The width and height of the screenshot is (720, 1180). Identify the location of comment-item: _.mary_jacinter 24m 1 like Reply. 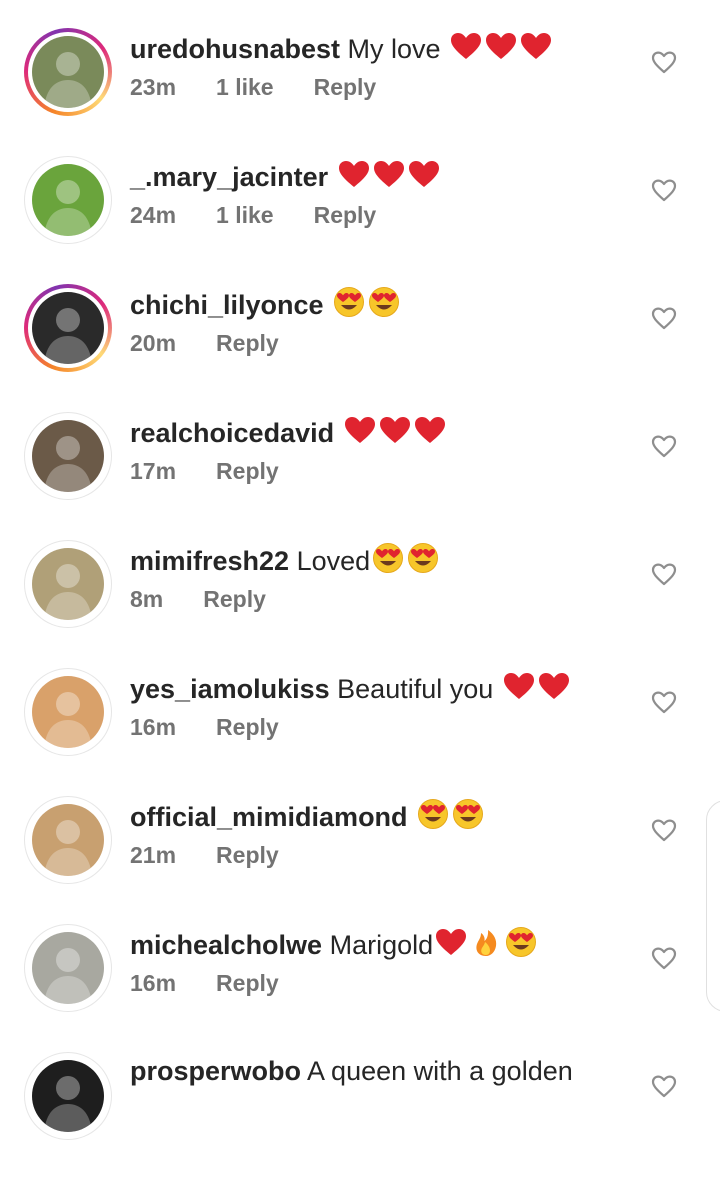
(360, 220).